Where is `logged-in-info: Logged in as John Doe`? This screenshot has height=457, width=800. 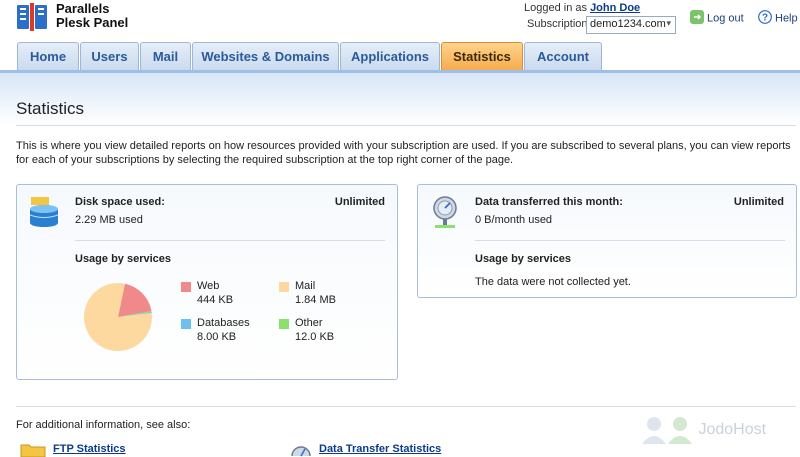 logged-in-info: Logged in as John Doe is located at coordinates (582, 8).